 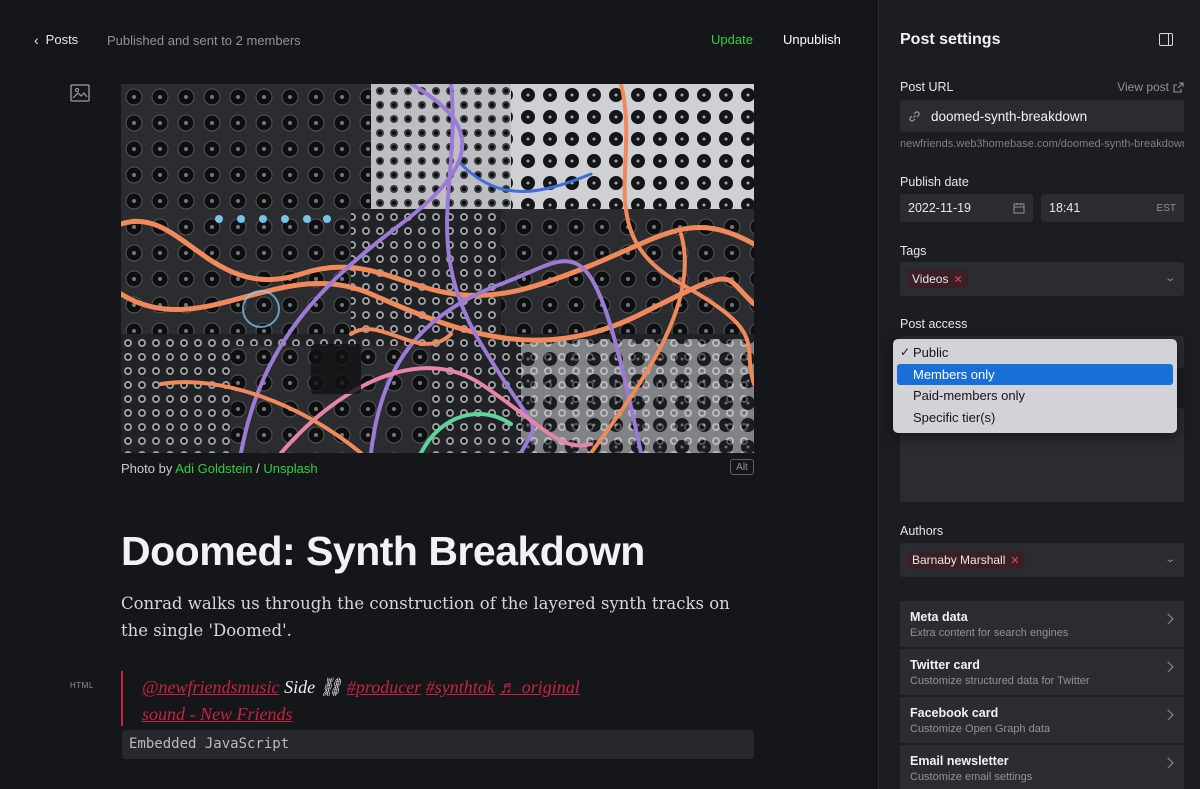 I want to click on chevron-left-icon: ‹, so click(x=36, y=39).